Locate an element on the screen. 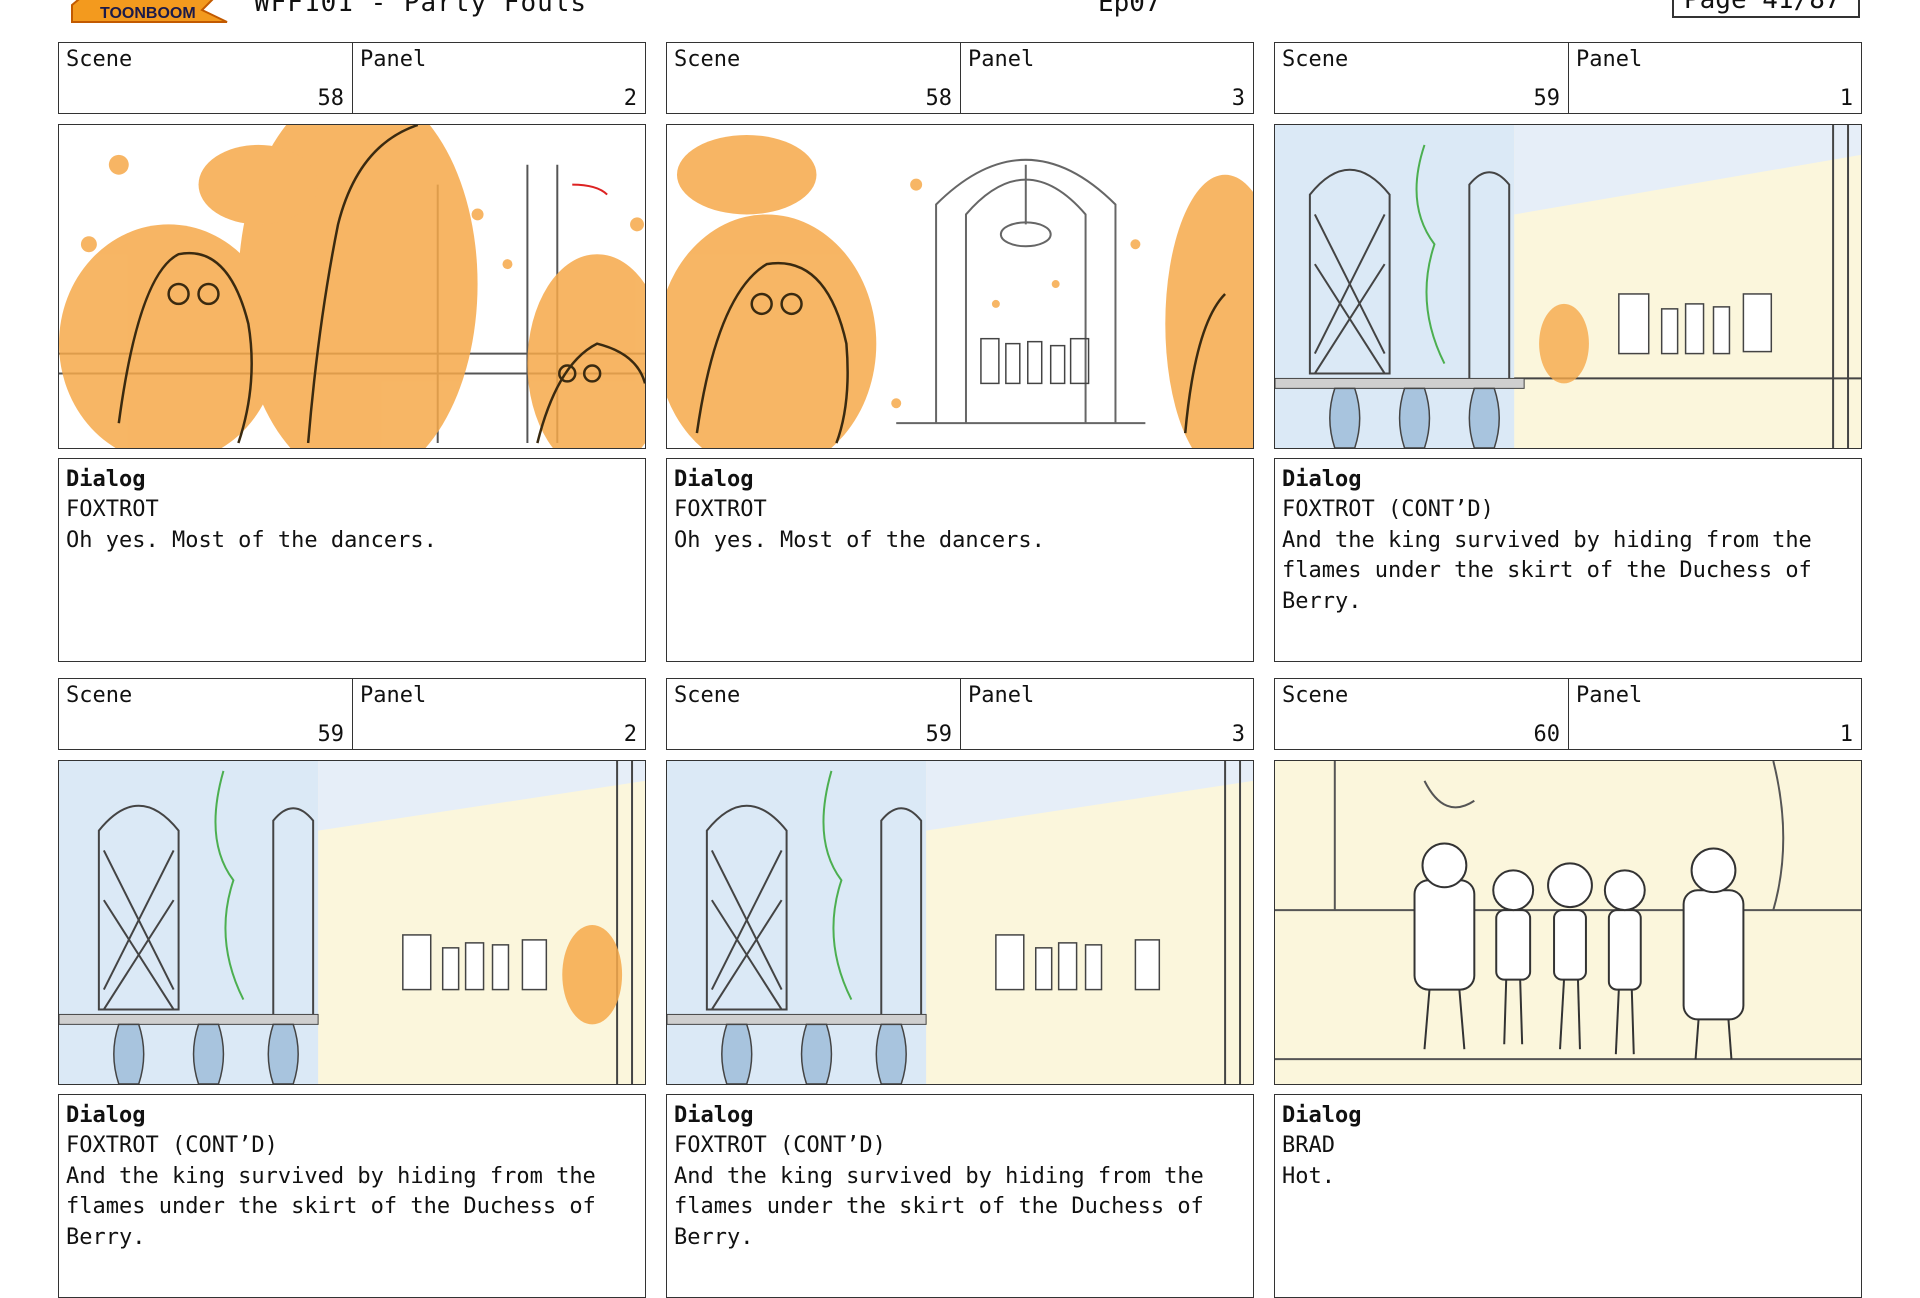 The image size is (1920, 1298). scene-cell: Scene 60 is located at coordinates (1422, 714).